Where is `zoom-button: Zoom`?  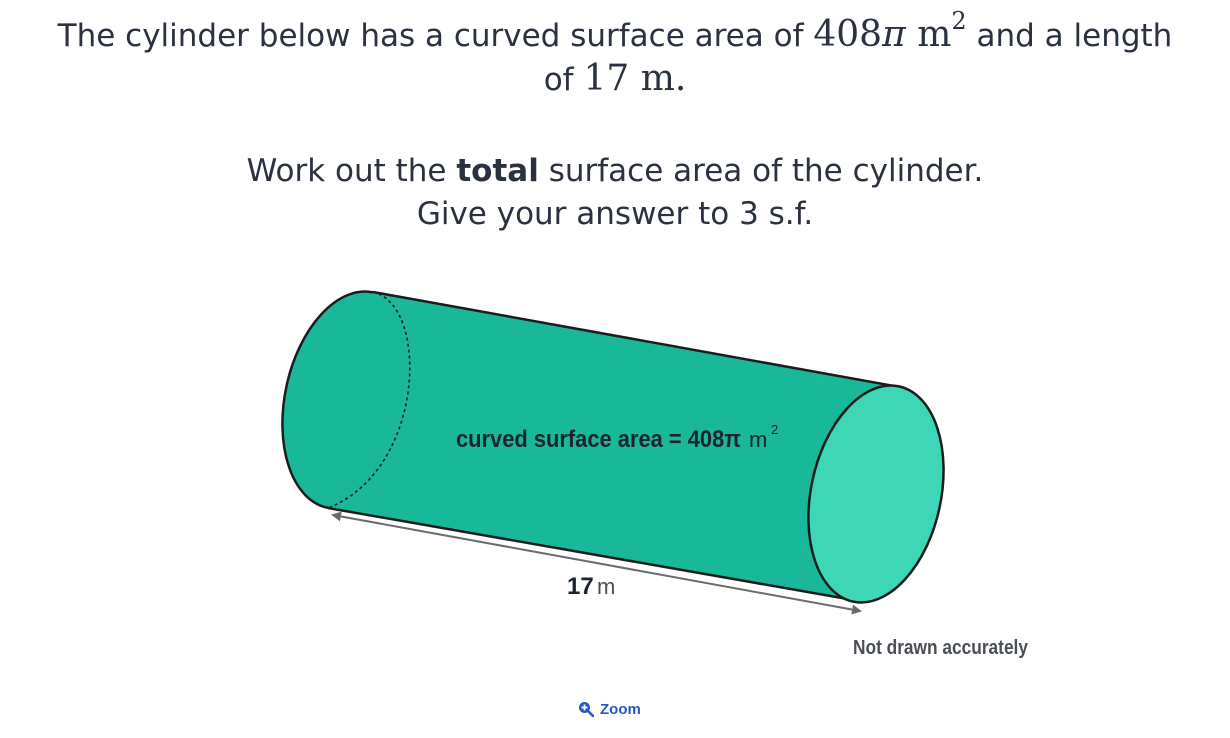
zoom-button: Zoom is located at coordinates (609, 709).